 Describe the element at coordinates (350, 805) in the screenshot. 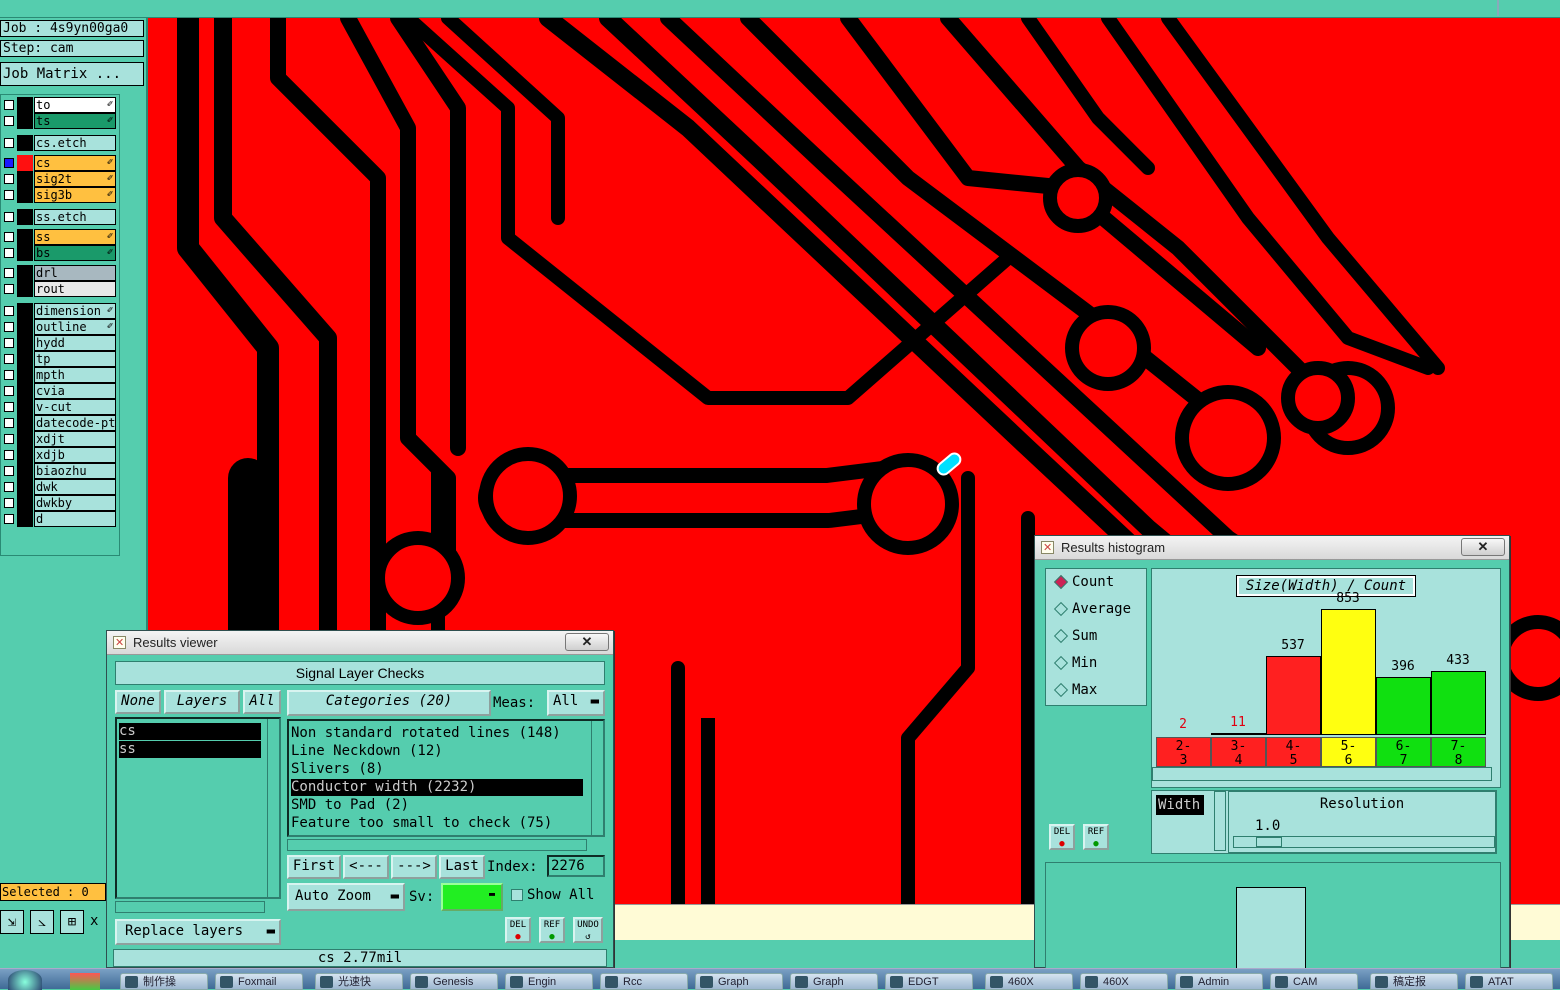

I see `check-item: SMD to Pad (2)` at that location.